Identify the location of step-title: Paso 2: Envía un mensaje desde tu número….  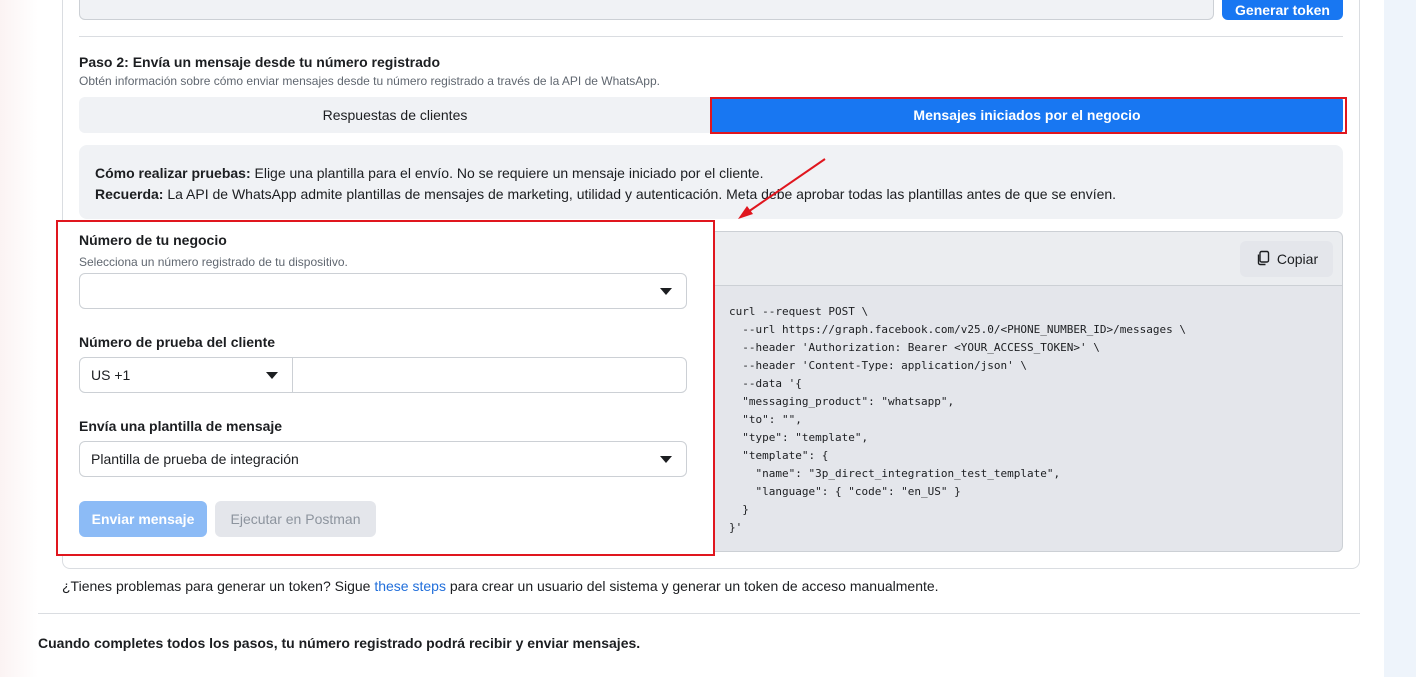
(259, 62).